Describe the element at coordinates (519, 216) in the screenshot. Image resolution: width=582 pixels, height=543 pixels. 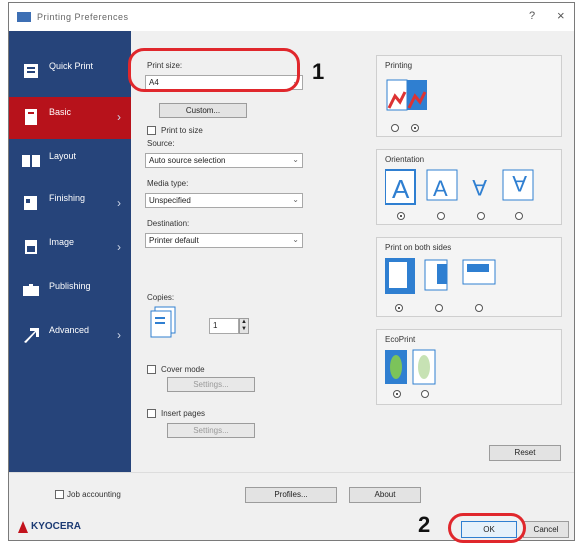
I see `orientation-radio-rot-landscape` at that location.